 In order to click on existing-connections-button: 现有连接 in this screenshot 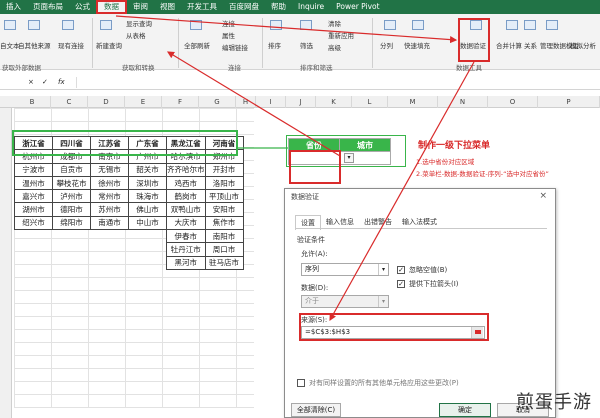, I will do `click(71, 45)`.